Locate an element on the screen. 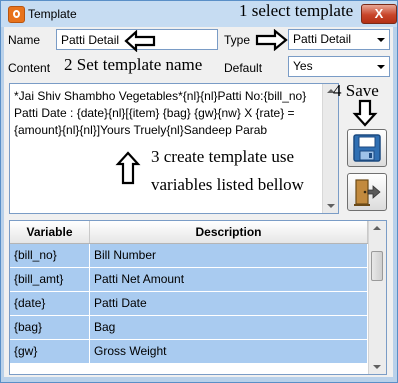 This screenshot has width=398, height=383. app-icon is located at coordinates (16, 14).